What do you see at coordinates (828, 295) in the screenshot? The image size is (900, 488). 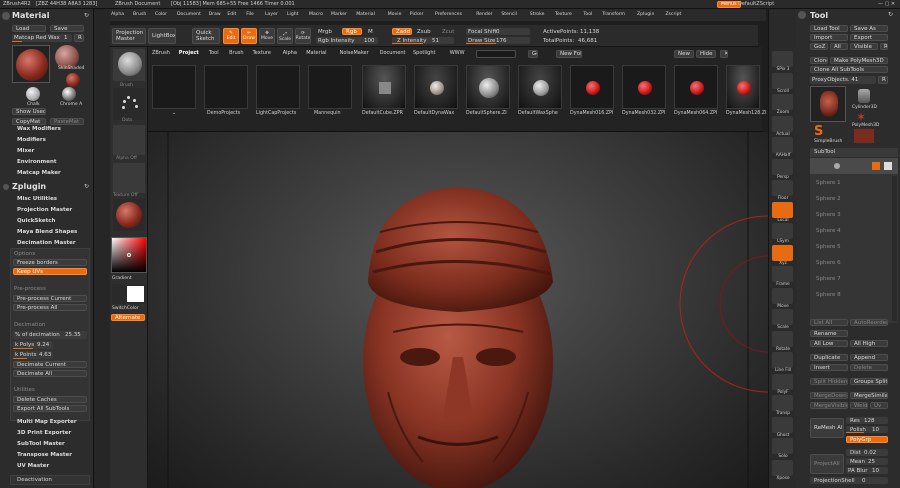 I see `subtool-slot: Sphere 8` at bounding box center [828, 295].